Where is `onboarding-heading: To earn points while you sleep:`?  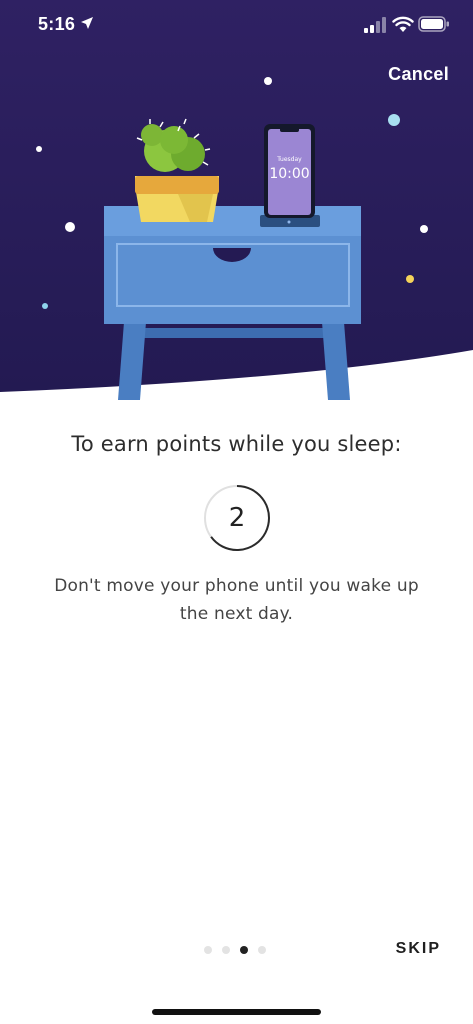
onboarding-heading: To earn points while you sleep: is located at coordinates (236, 444).